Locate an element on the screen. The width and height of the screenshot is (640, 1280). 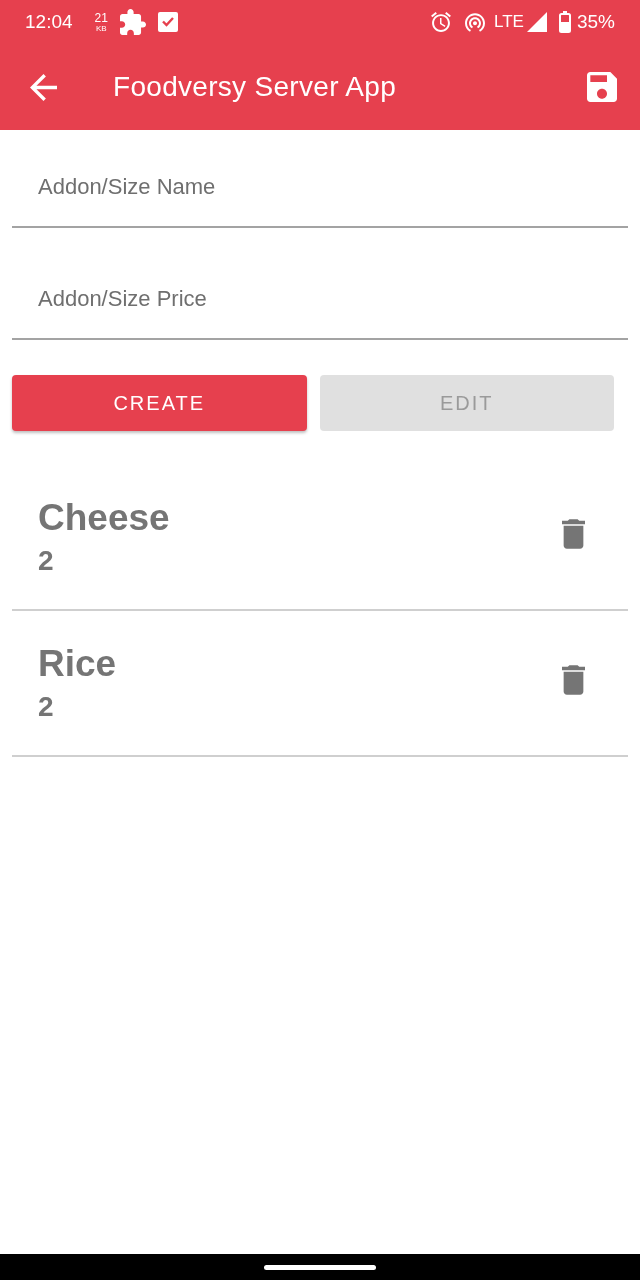
item-name: Rice is located at coordinates (77, 663).